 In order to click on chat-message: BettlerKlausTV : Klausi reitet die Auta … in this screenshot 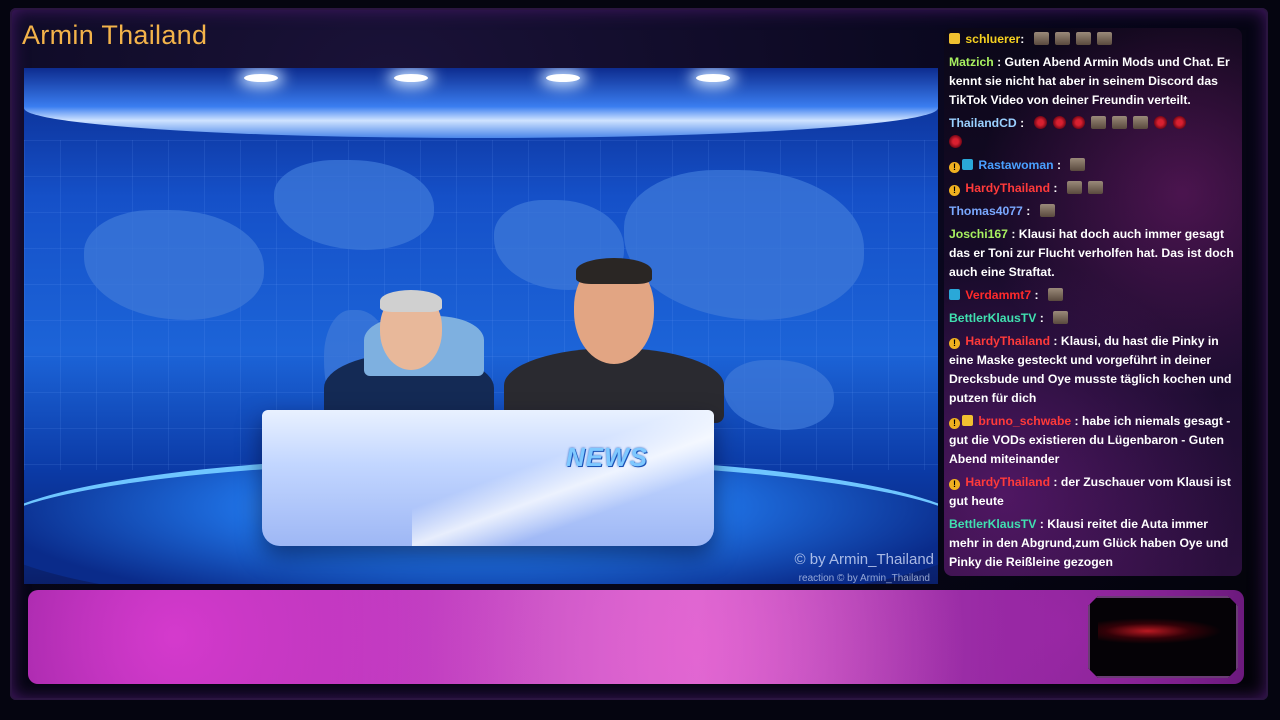, I will do `click(1089, 543)`.